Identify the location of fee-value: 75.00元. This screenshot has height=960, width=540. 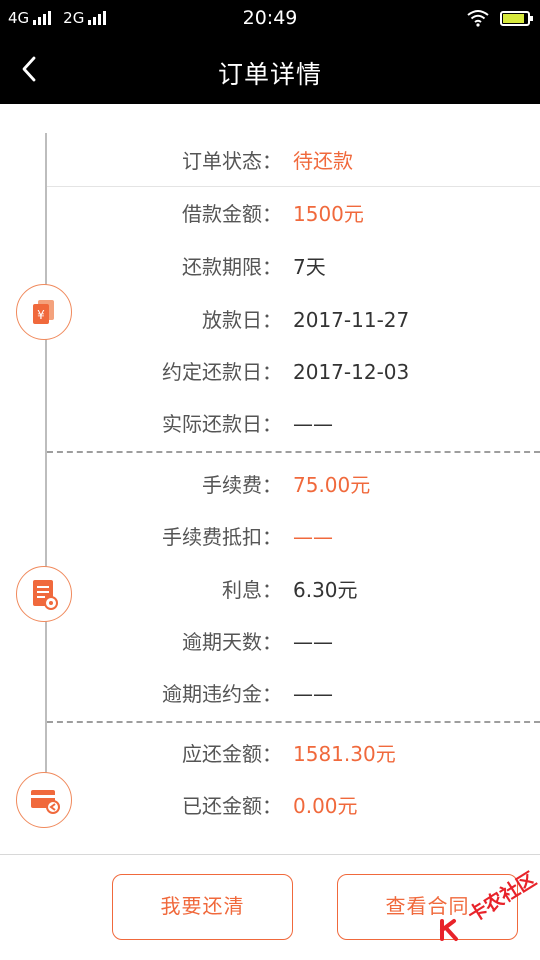
(332, 485).